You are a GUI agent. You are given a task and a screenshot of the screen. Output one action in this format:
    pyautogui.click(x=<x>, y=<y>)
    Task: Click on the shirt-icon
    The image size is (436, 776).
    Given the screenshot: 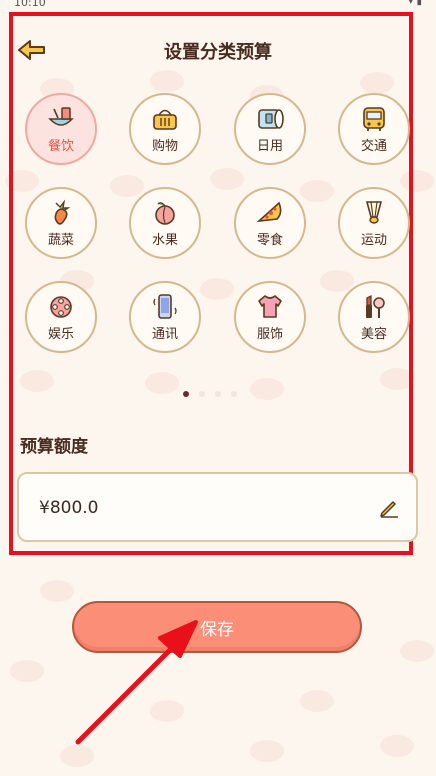 What is the action you would take?
    pyautogui.click(x=270, y=306)
    